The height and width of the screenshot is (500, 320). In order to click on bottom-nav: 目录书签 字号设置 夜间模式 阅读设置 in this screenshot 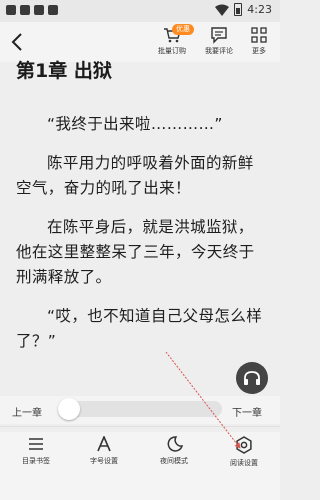, I will do `click(140, 466)`.